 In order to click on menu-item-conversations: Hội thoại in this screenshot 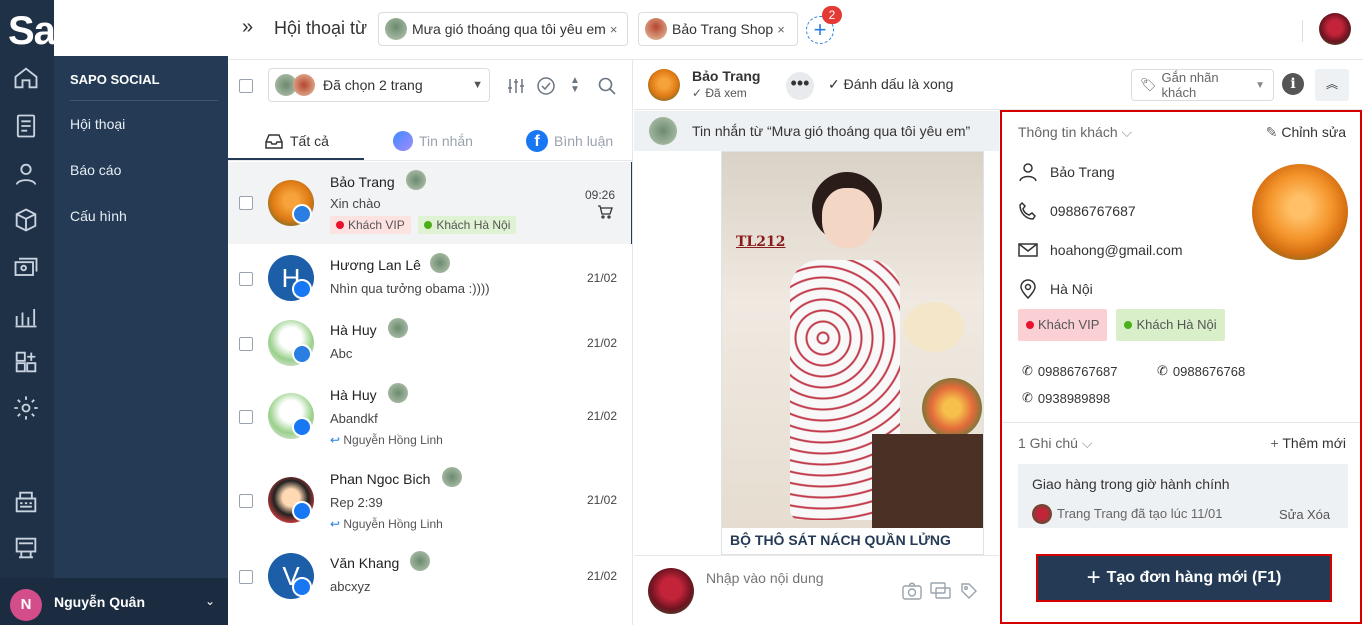, I will do `click(97, 124)`.